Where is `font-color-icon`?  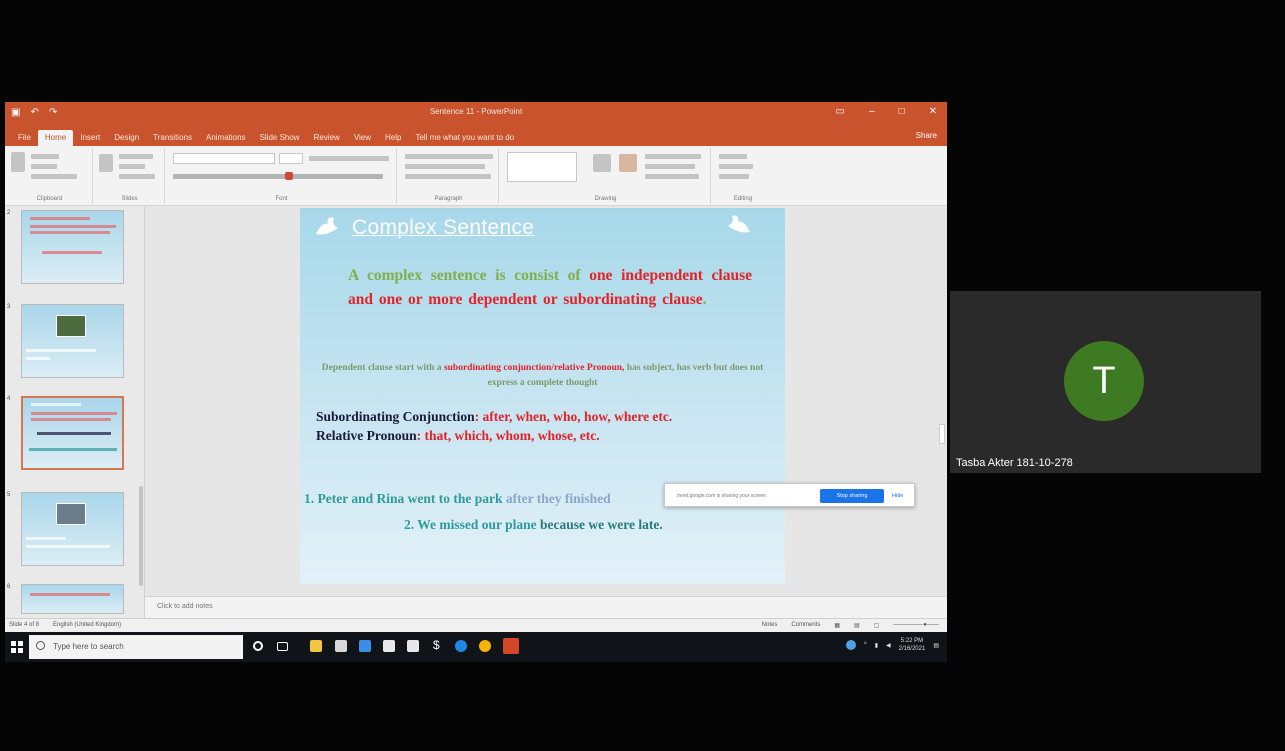 font-color-icon is located at coordinates (289, 176).